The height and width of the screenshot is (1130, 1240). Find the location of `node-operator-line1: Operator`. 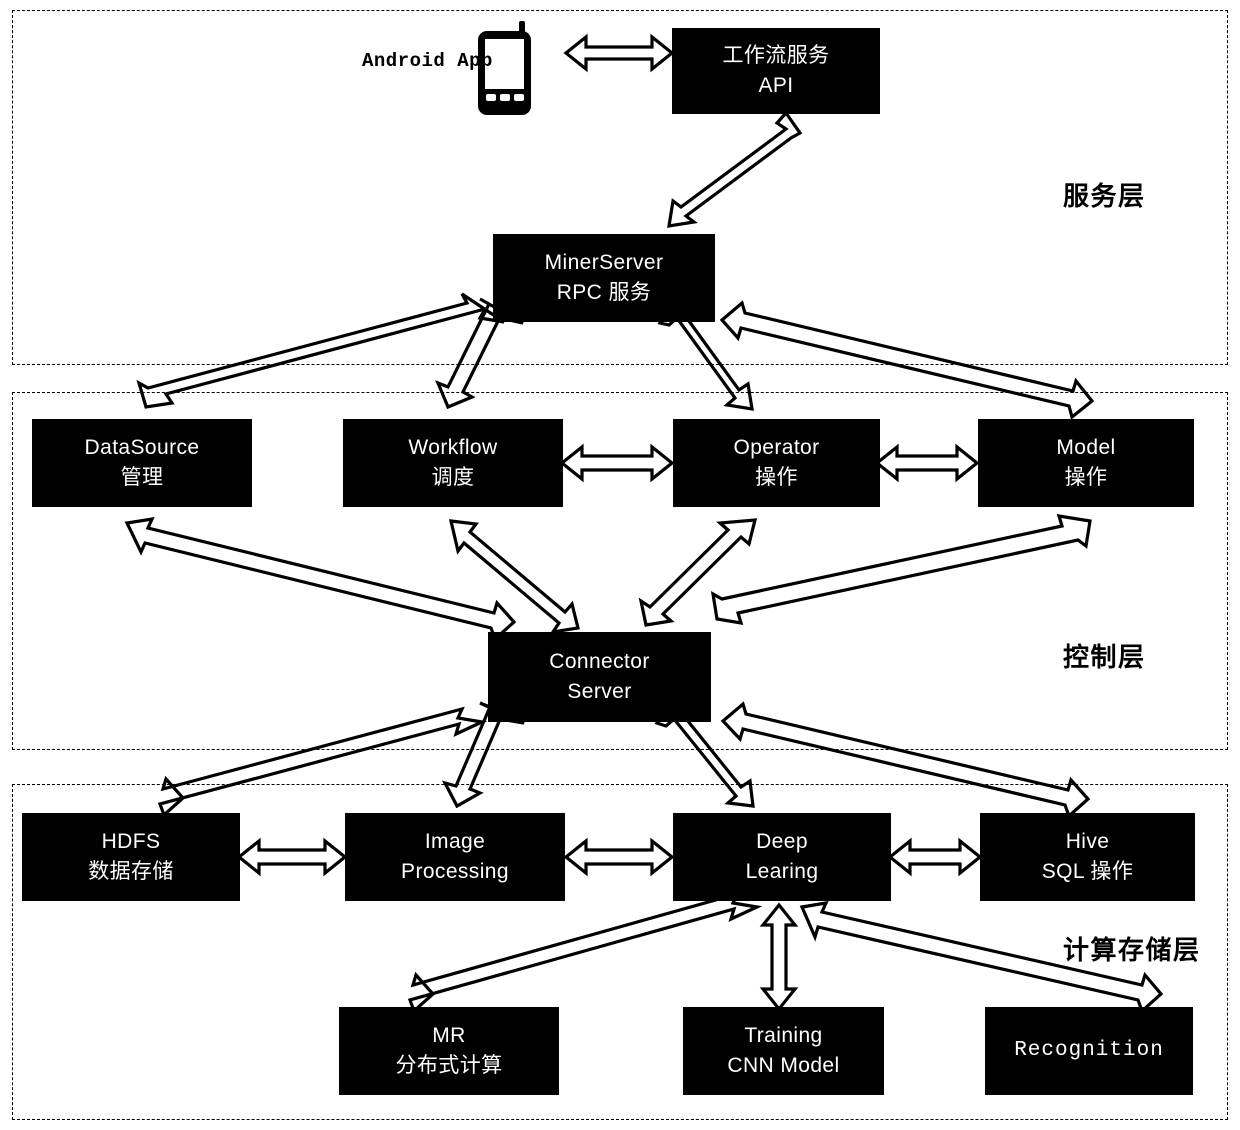

node-operator-line1: Operator is located at coordinates (776, 447).